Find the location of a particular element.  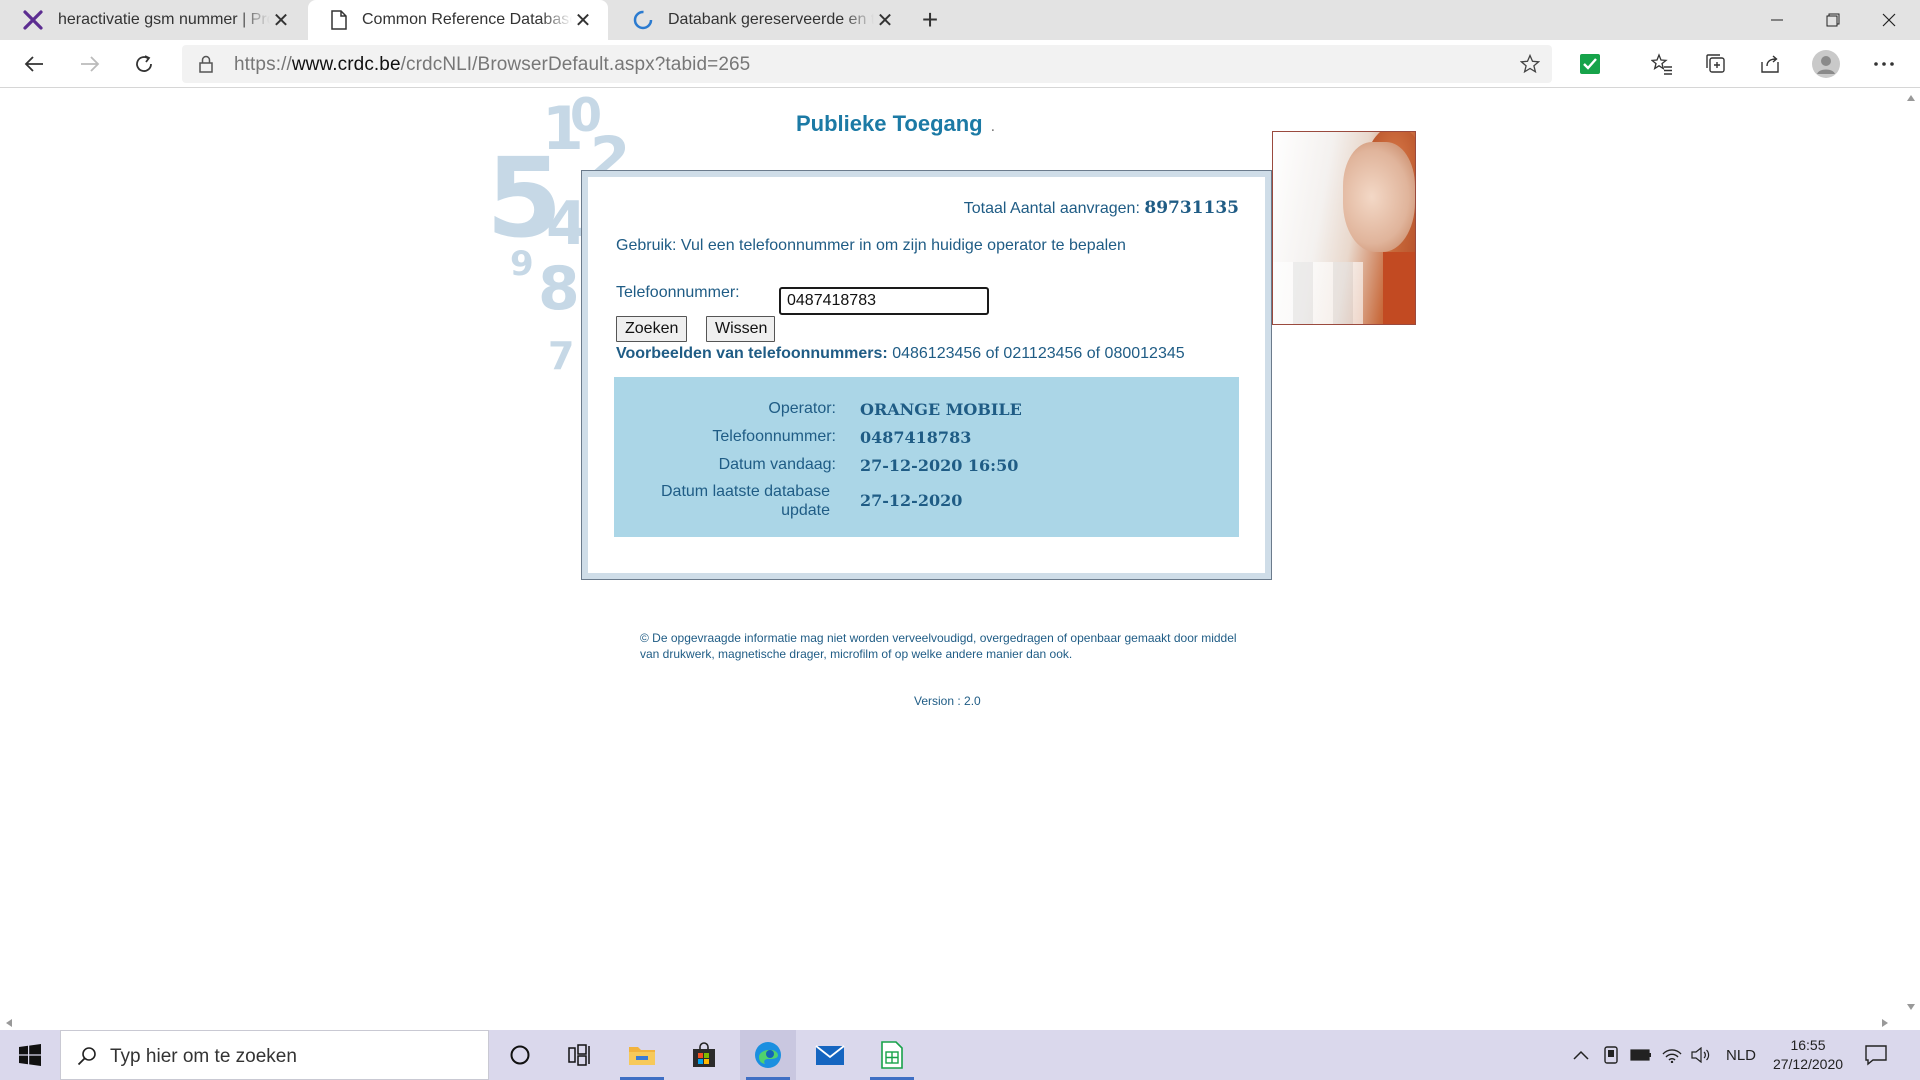

forward-button is located at coordinates (90, 64).